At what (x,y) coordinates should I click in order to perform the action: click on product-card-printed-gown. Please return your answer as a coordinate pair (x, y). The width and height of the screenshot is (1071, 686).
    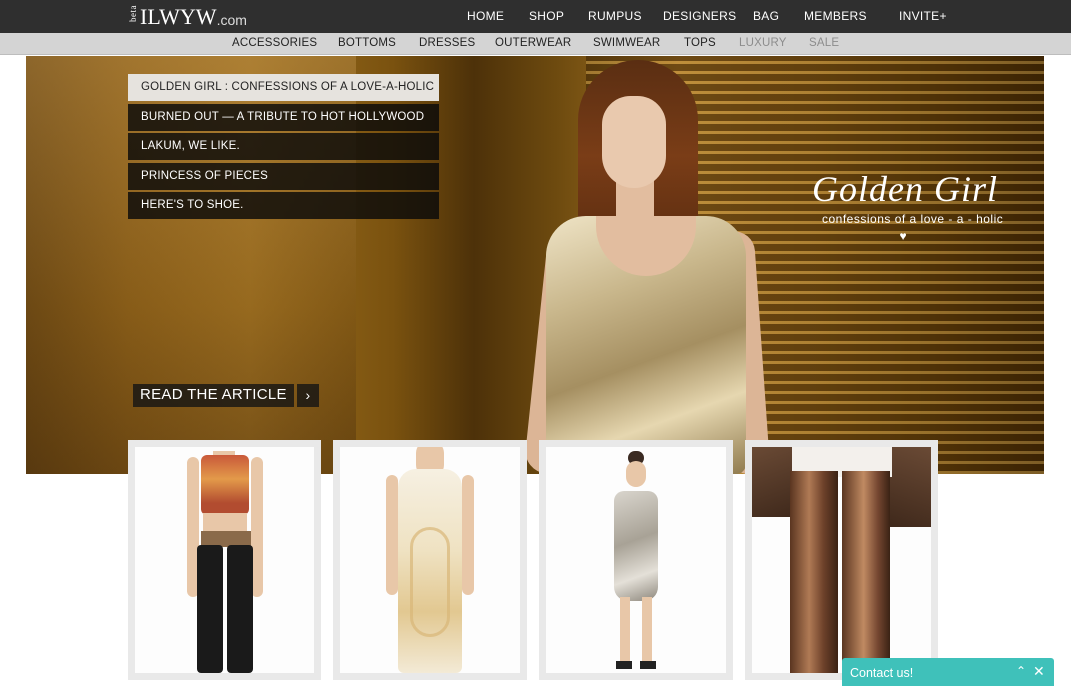
    Looking at the image, I should click on (430, 560).